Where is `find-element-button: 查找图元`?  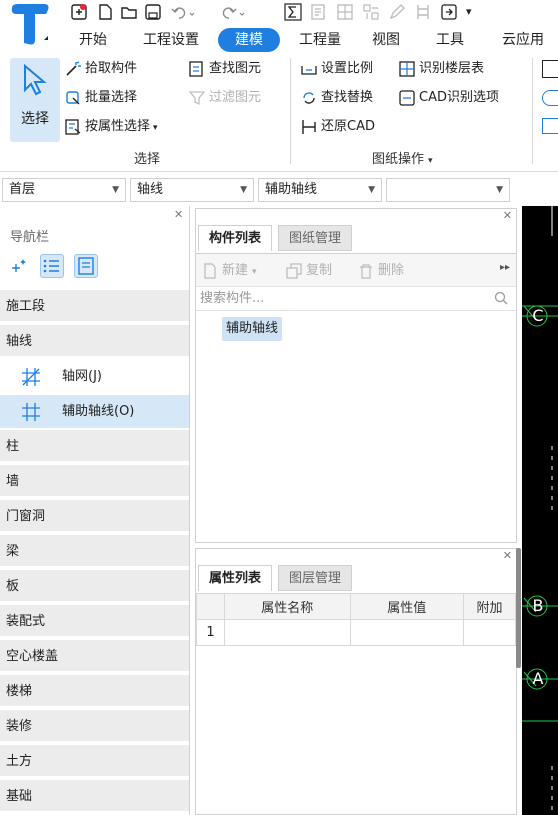 find-element-button: 查找图元 is located at coordinates (224, 69).